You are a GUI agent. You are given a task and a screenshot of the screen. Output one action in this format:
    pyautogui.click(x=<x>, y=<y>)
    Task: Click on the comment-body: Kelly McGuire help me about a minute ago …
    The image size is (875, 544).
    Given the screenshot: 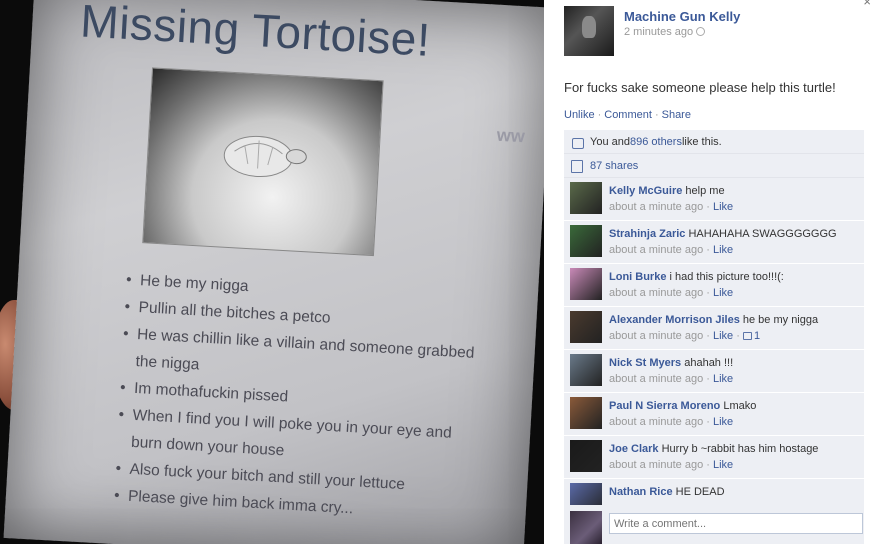 What is the action you would take?
    pyautogui.click(x=734, y=199)
    